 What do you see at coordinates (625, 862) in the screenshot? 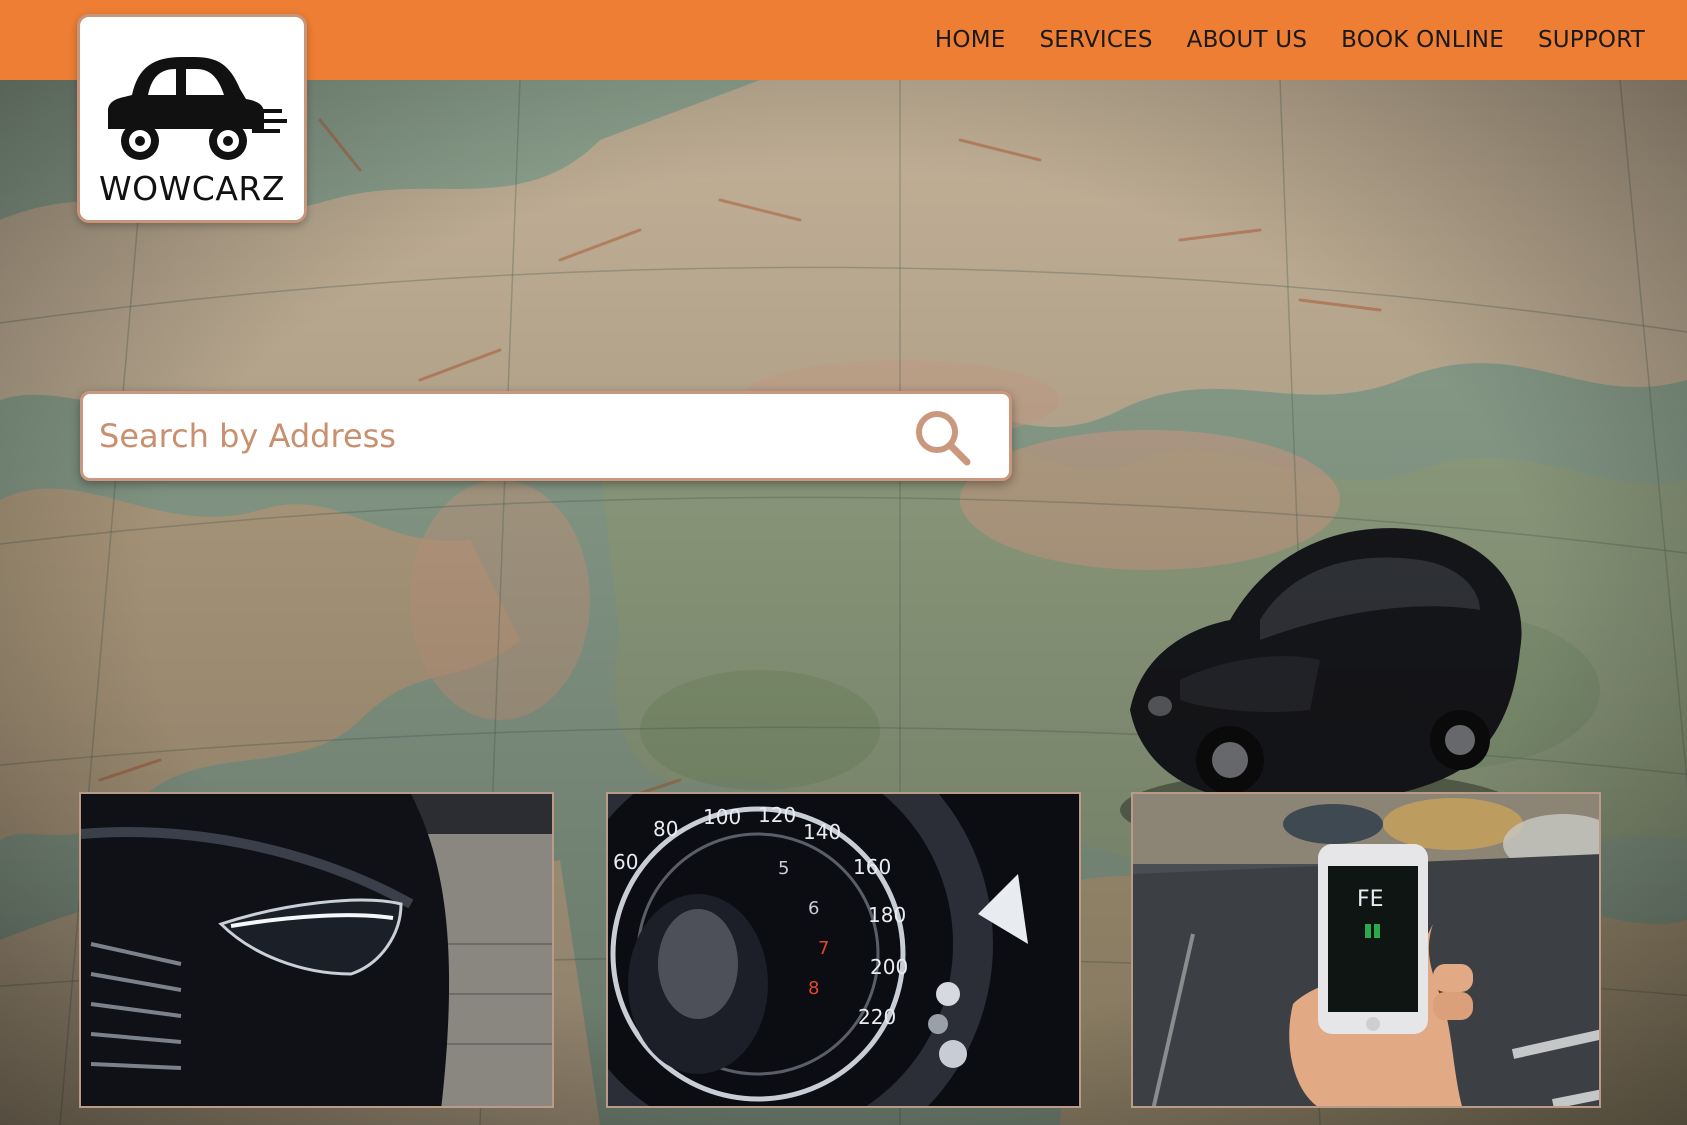
I see `gauge-label-60: 60` at bounding box center [625, 862].